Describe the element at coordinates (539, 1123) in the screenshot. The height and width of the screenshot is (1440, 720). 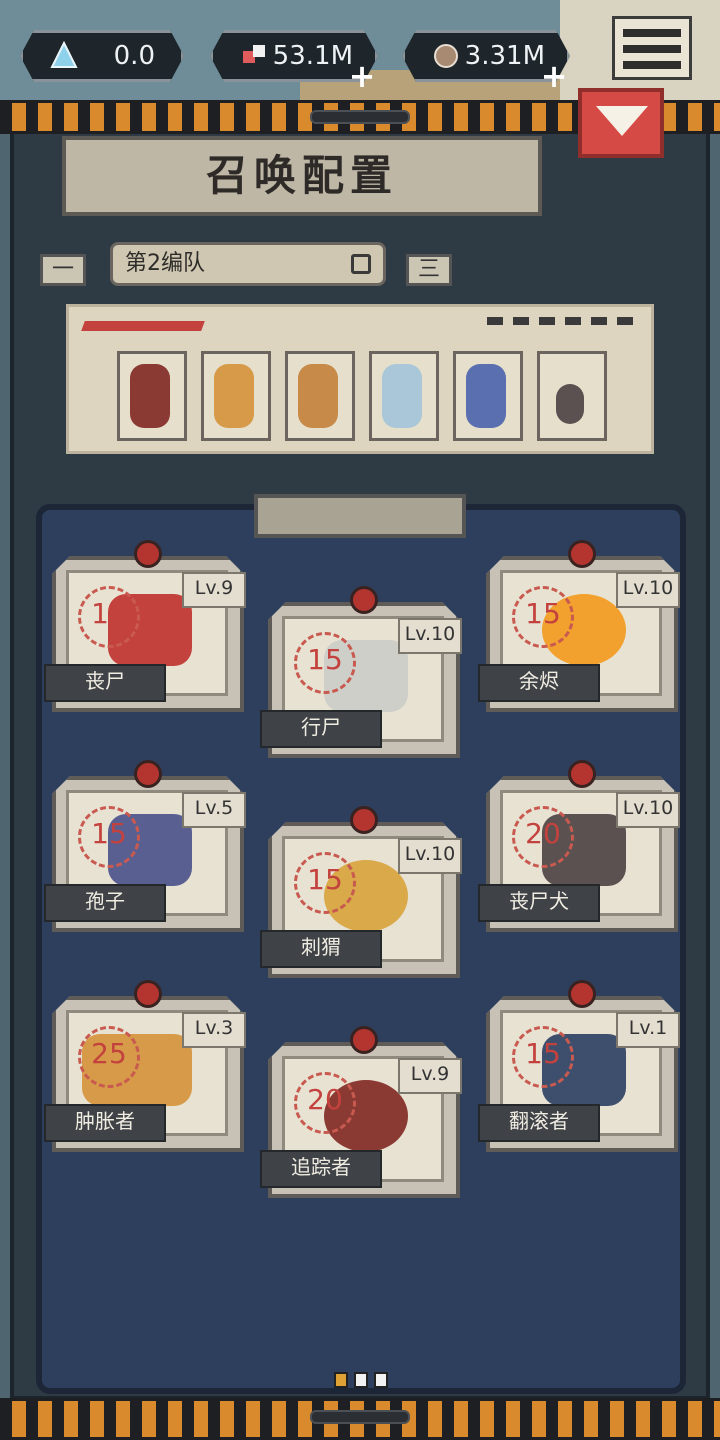
I see `unit-name: 翻滚者` at that location.